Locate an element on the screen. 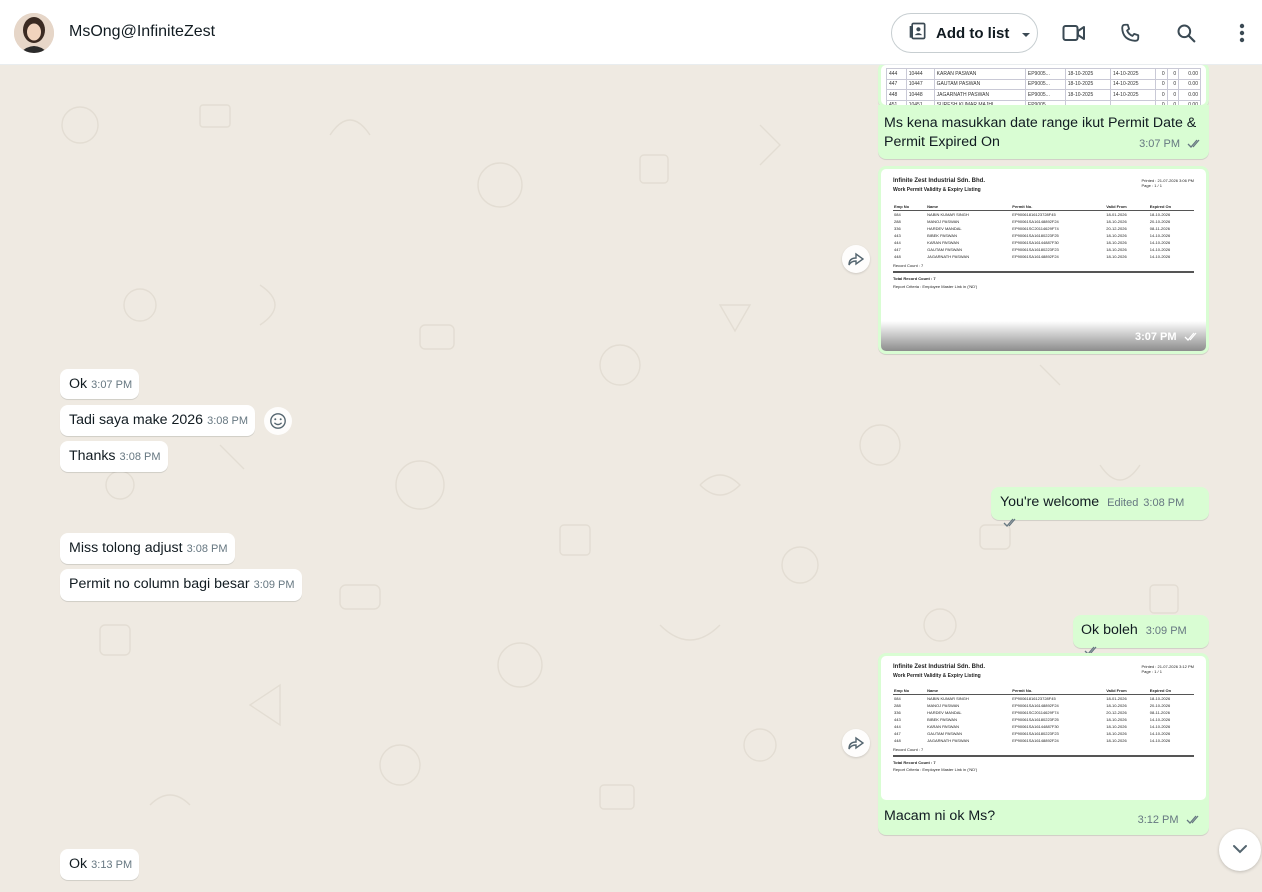 The height and width of the screenshot is (892, 1262). table-header: Emp No is located at coordinates (910, 207).